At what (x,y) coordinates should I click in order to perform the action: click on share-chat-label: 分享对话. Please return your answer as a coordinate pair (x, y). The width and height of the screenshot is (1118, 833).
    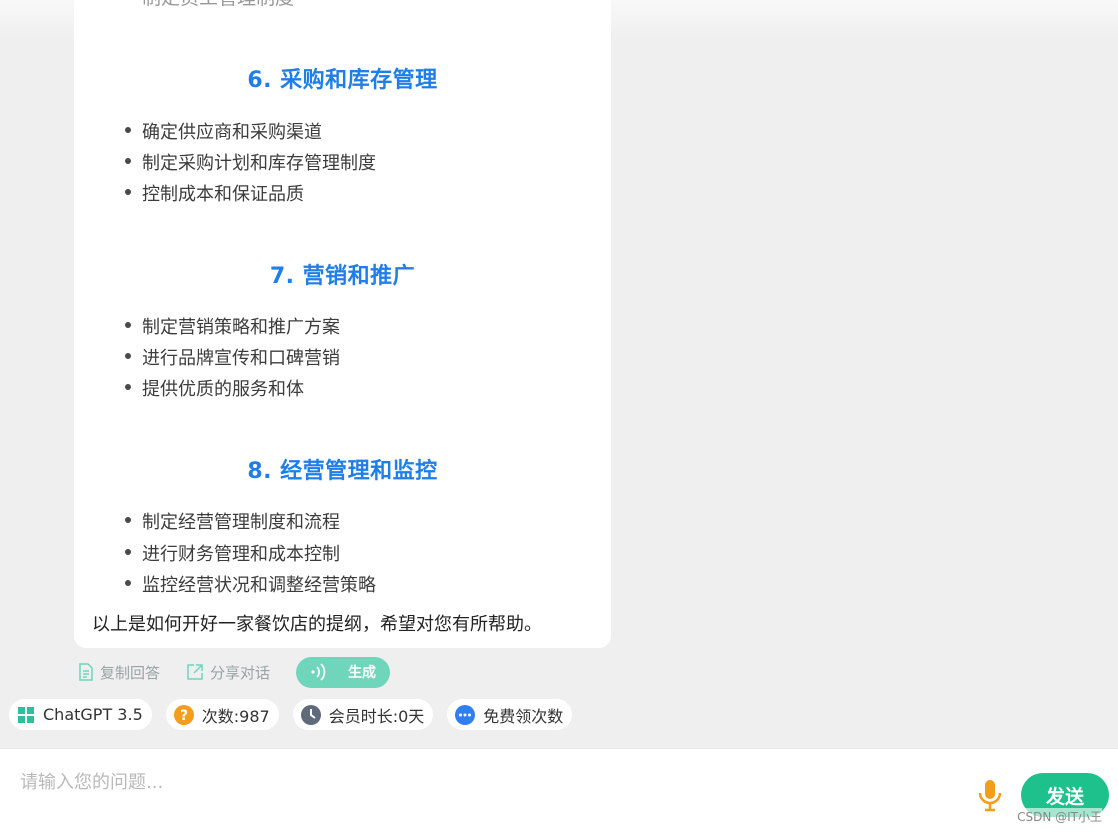
    Looking at the image, I should click on (240, 672).